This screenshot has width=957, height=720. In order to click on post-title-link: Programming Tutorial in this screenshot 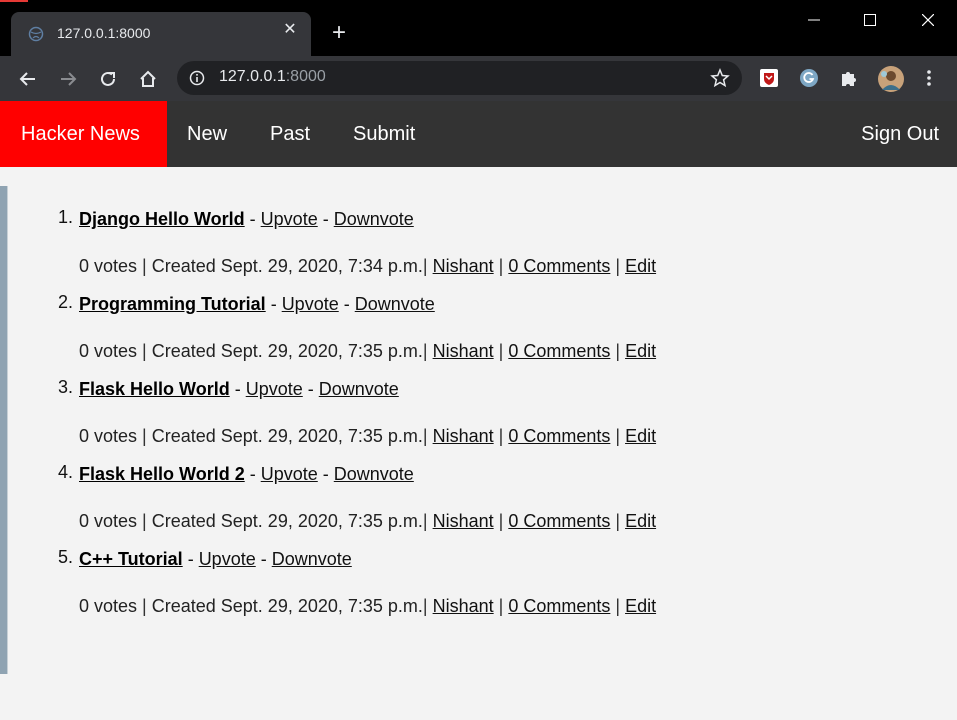, I will do `click(172, 304)`.